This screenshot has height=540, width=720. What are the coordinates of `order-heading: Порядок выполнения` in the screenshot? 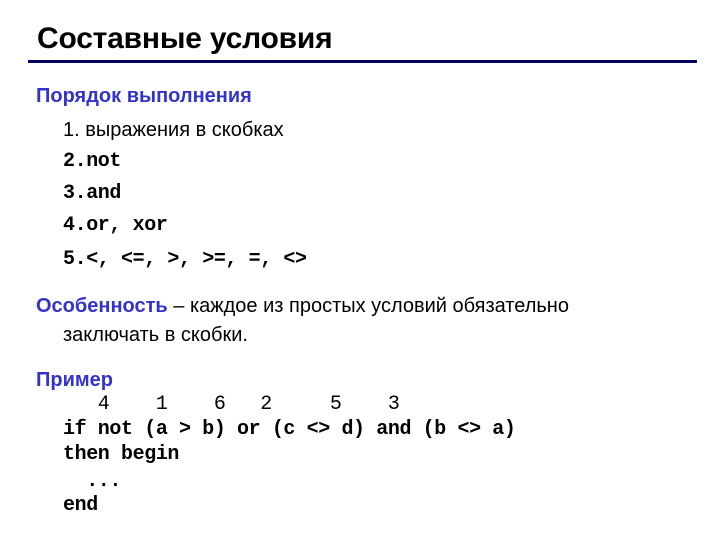 It's located at (144, 96).